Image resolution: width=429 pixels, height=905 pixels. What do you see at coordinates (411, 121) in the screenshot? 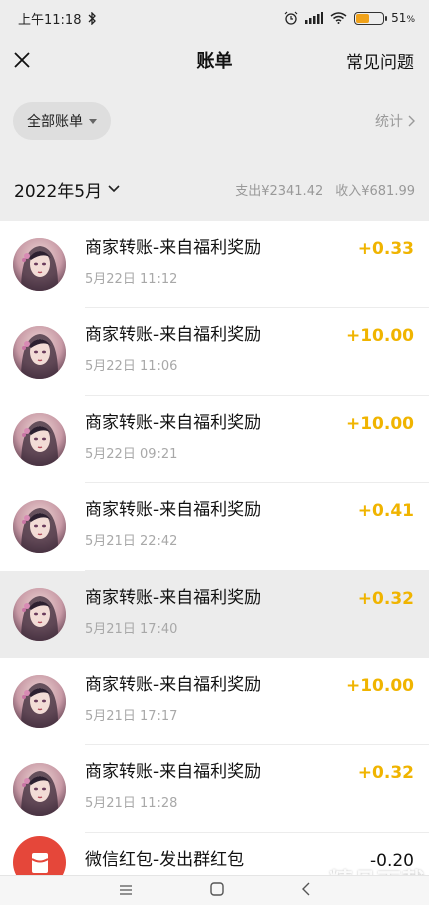
I see `chevron-right-icon` at bounding box center [411, 121].